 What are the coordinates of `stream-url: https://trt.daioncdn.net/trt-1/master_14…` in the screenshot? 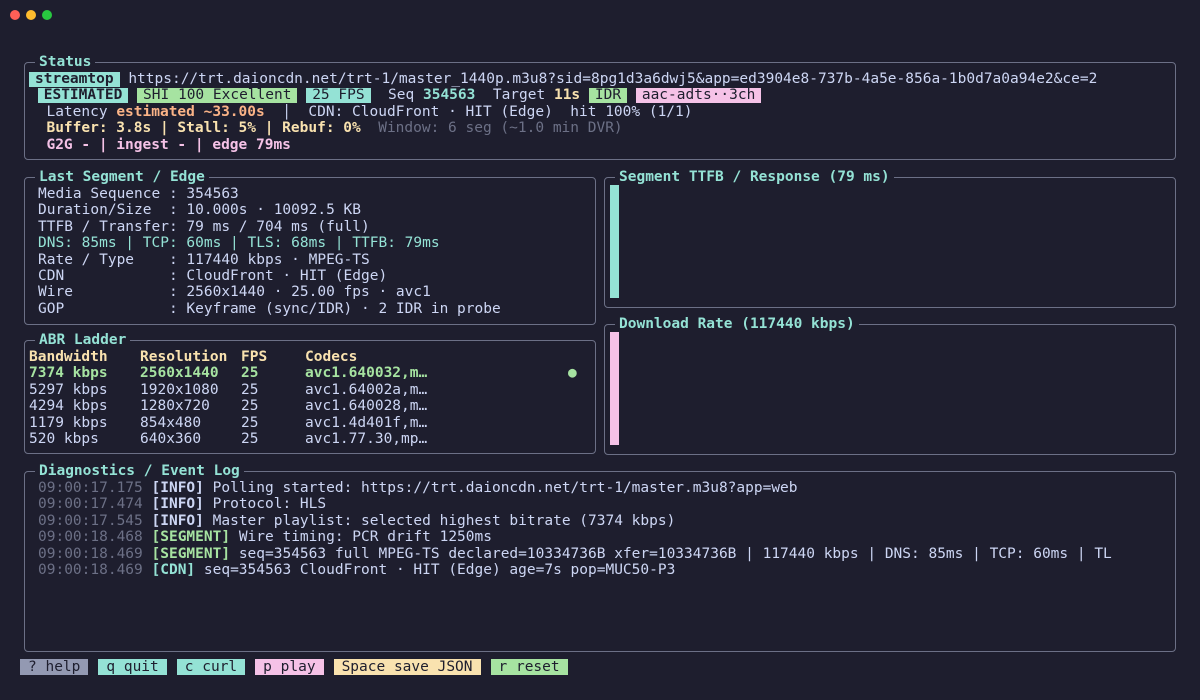 It's located at (613, 79).